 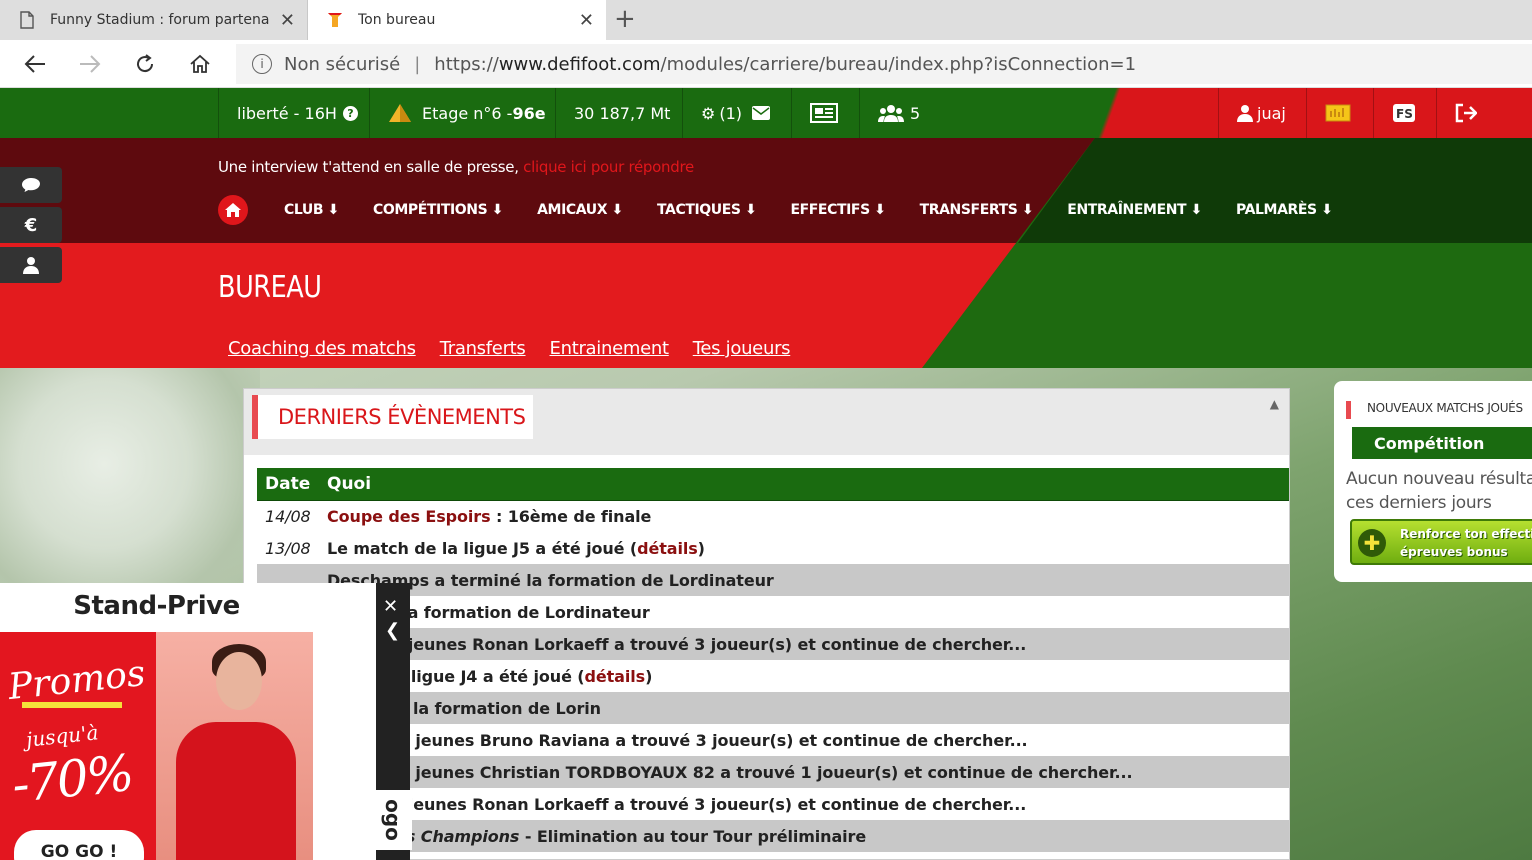 I want to click on ad-jusqu-text: jusqu'à, so click(x=62, y=736).